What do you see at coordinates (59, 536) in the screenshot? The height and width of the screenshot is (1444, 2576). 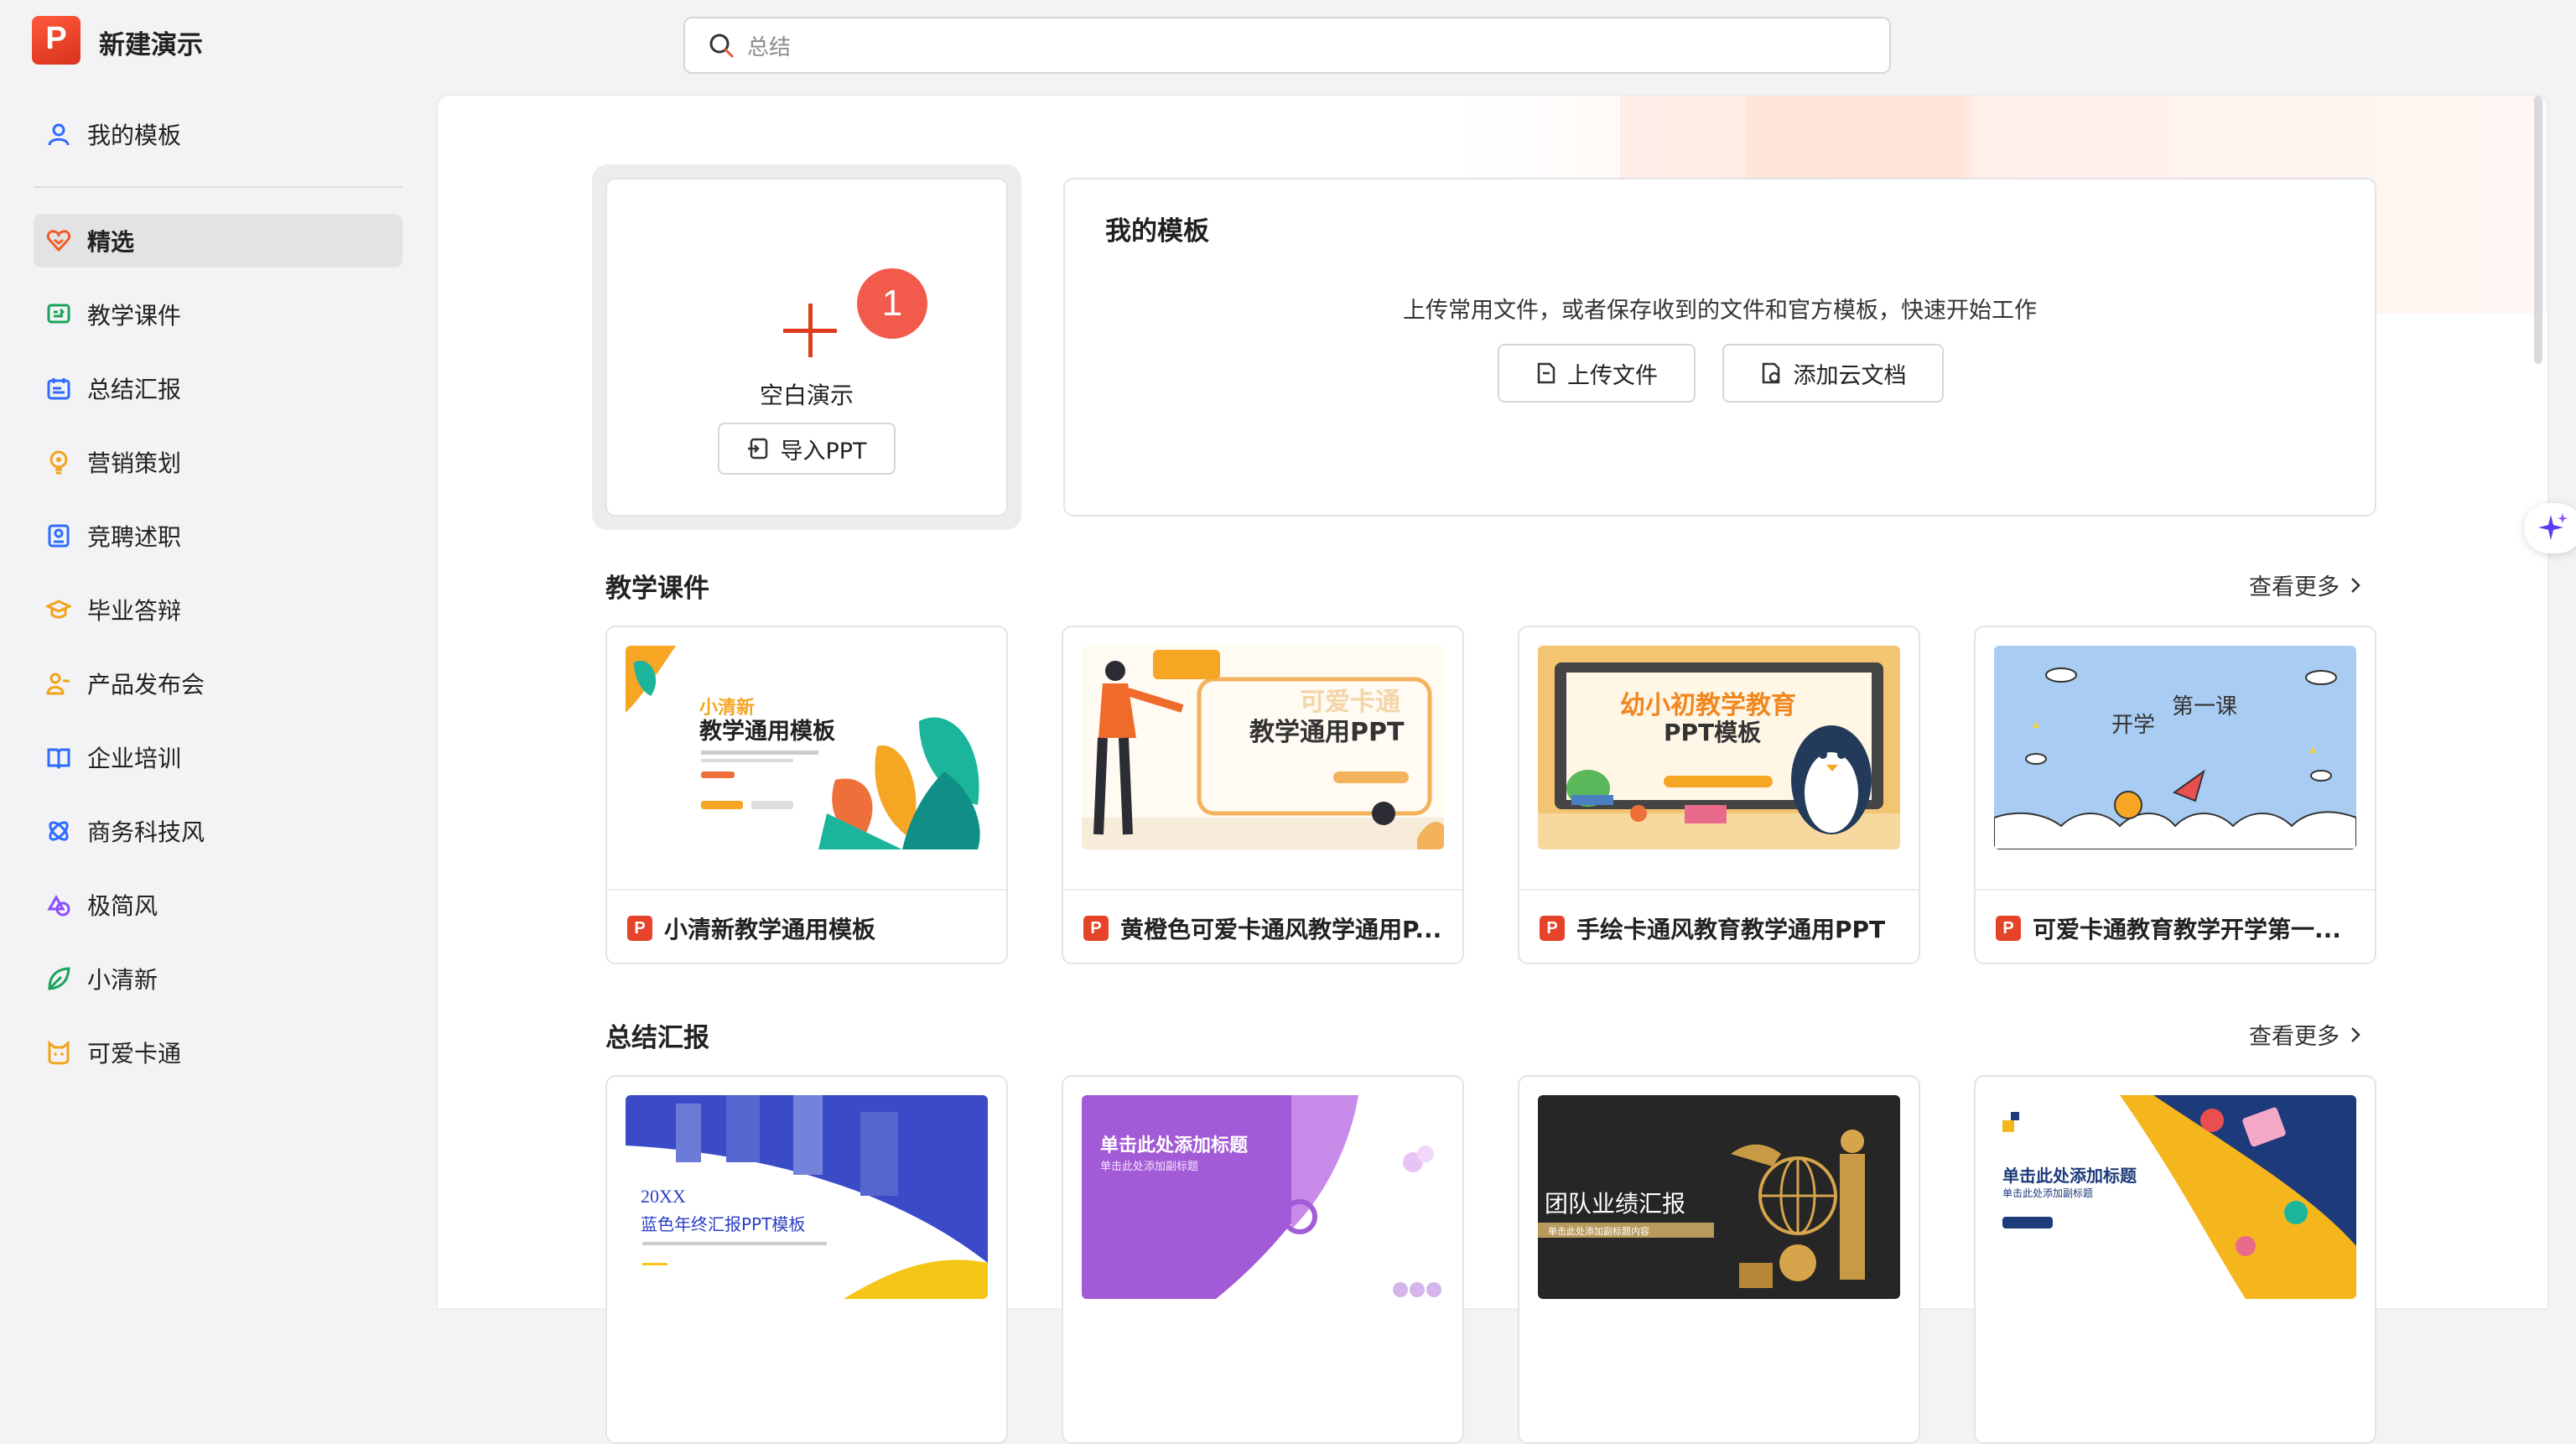 I see `badge-icon` at bounding box center [59, 536].